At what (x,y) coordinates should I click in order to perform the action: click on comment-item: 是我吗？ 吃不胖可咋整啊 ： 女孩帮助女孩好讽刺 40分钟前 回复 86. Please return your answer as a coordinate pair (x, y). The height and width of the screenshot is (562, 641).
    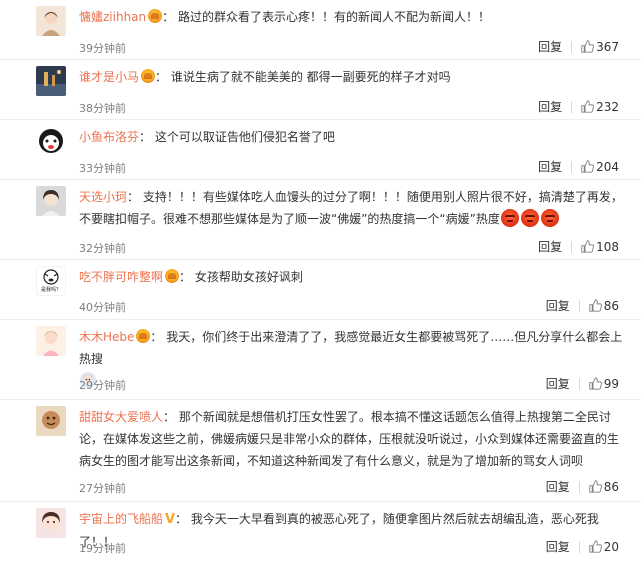
    Looking at the image, I should click on (320, 290).